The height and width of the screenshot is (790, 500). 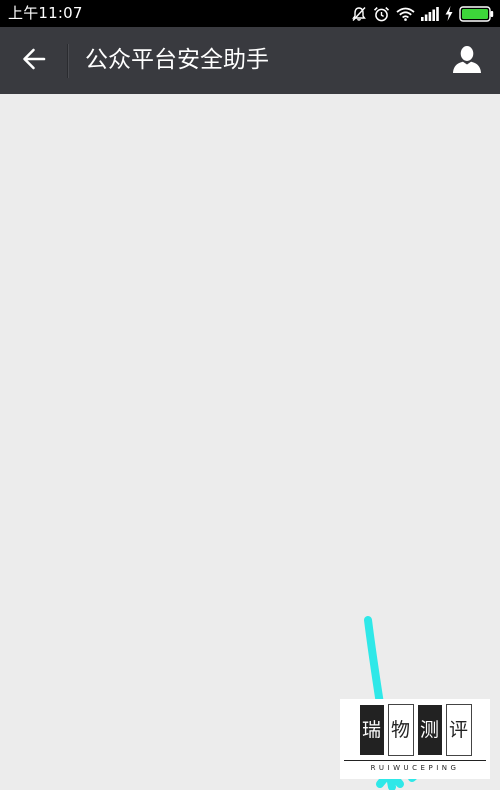 I want to click on status-icons, so click(x=422, y=13).